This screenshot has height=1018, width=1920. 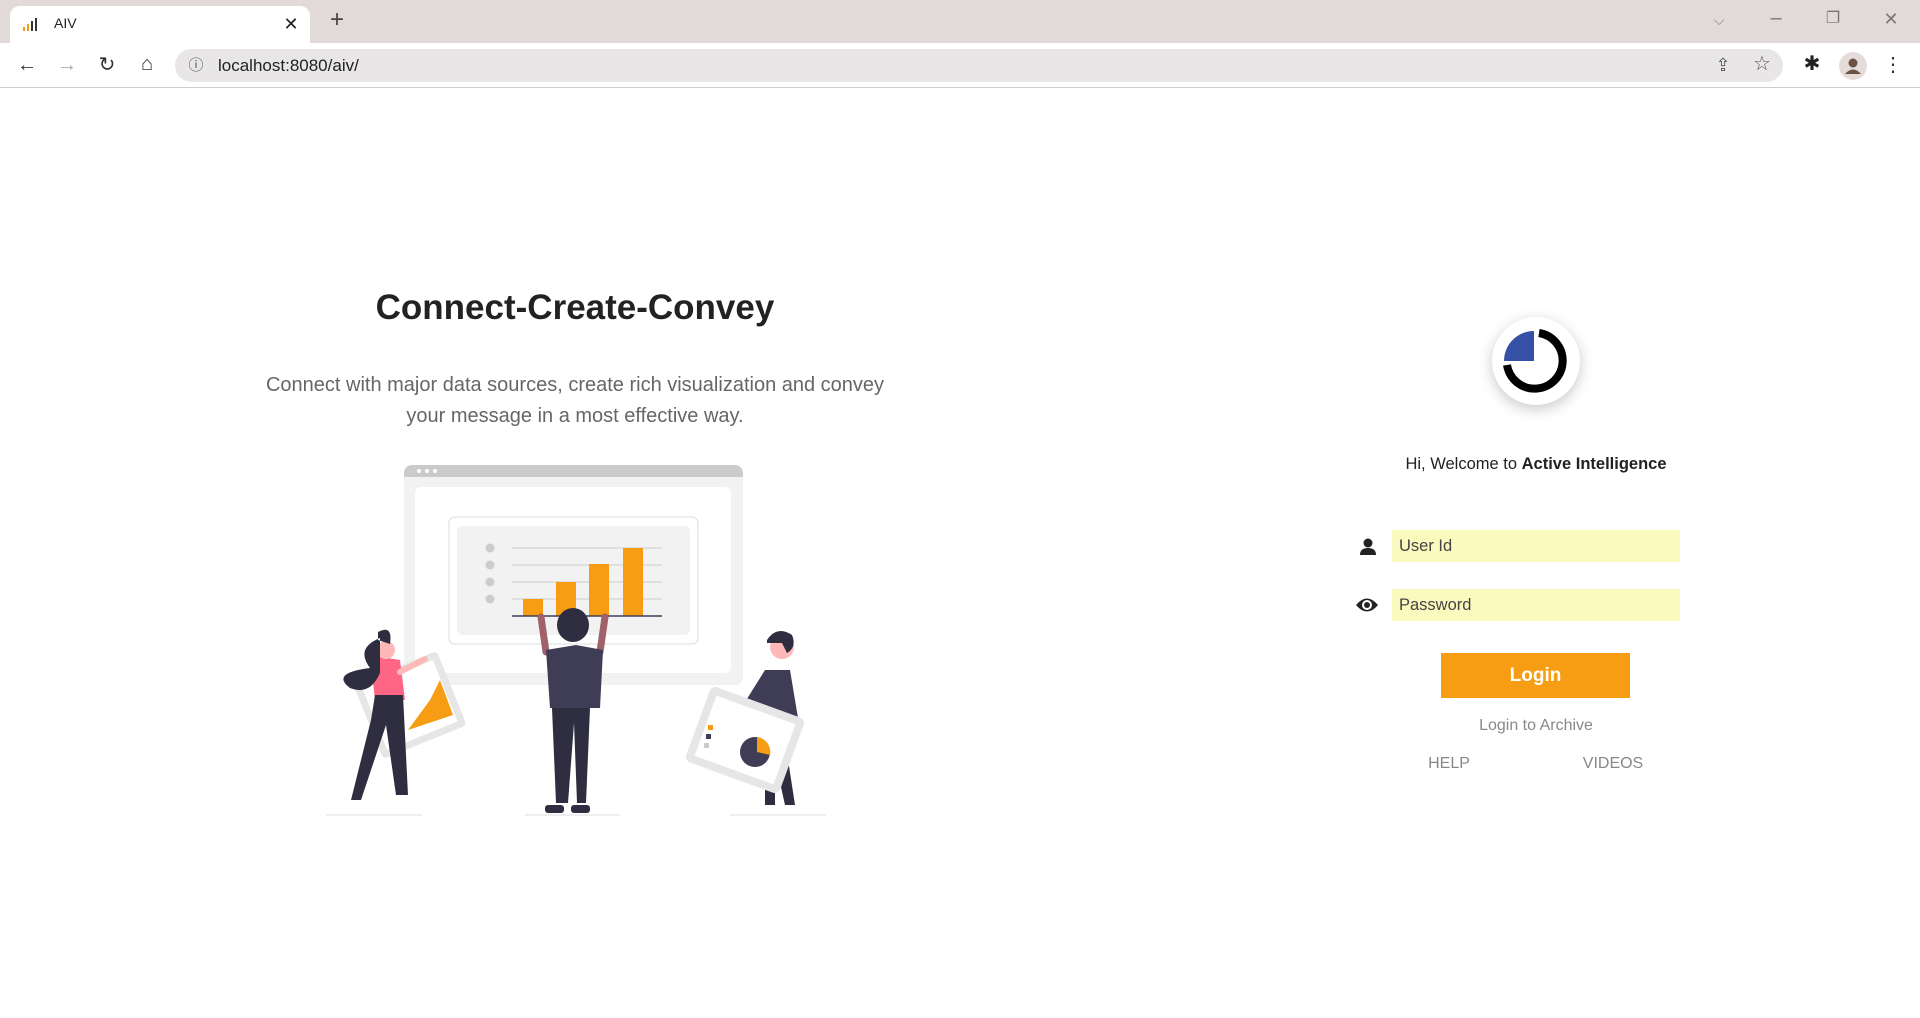 What do you see at coordinates (30, 24) in the screenshot?
I see `bar-chart-favicon` at bounding box center [30, 24].